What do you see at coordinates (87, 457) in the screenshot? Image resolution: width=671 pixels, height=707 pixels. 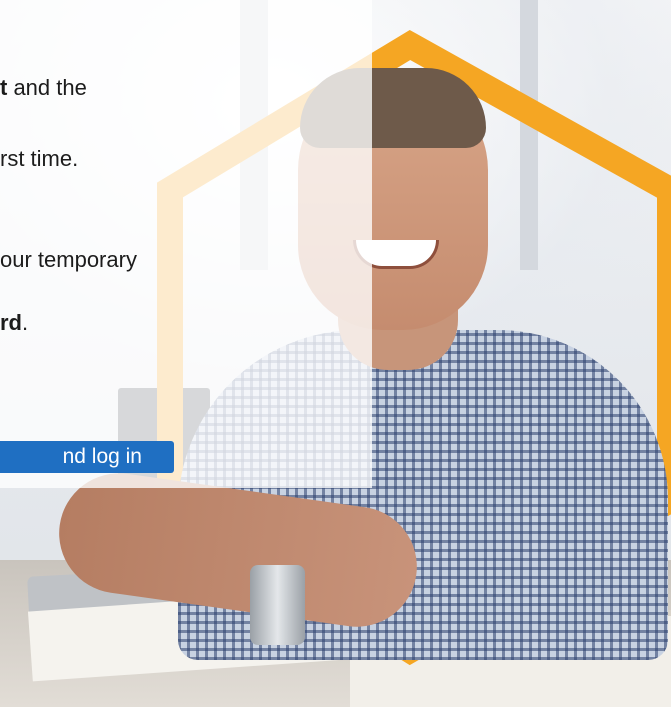 I see `login-button: nd log in` at bounding box center [87, 457].